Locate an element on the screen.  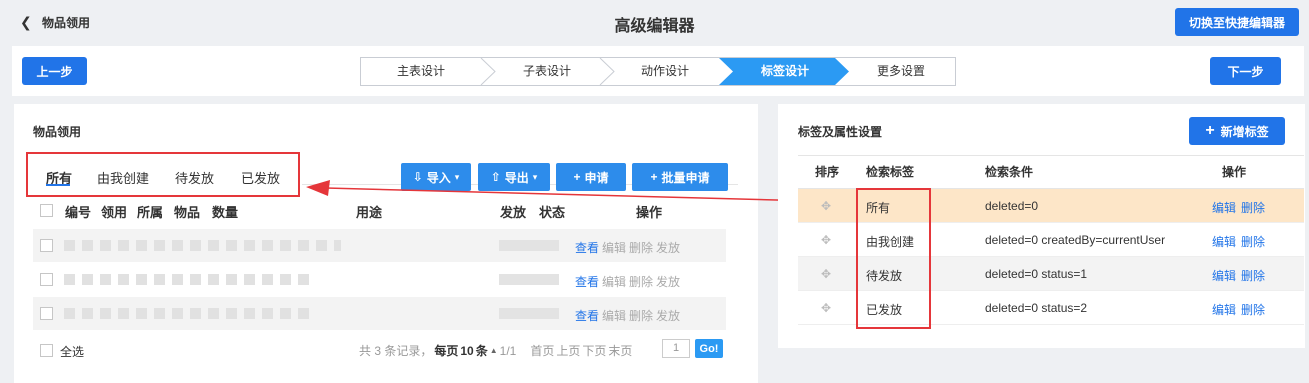
plus-icon: + is located at coordinates (1210, 130).